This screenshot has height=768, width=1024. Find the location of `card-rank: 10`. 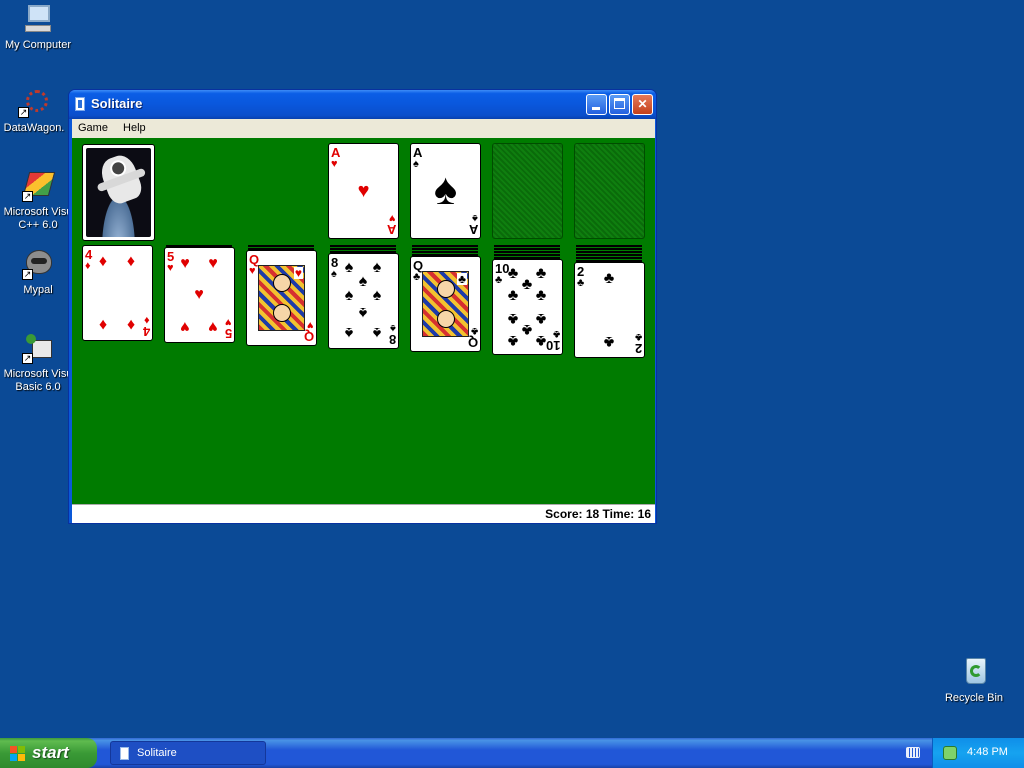

card-rank: 10 is located at coordinates (552, 345).